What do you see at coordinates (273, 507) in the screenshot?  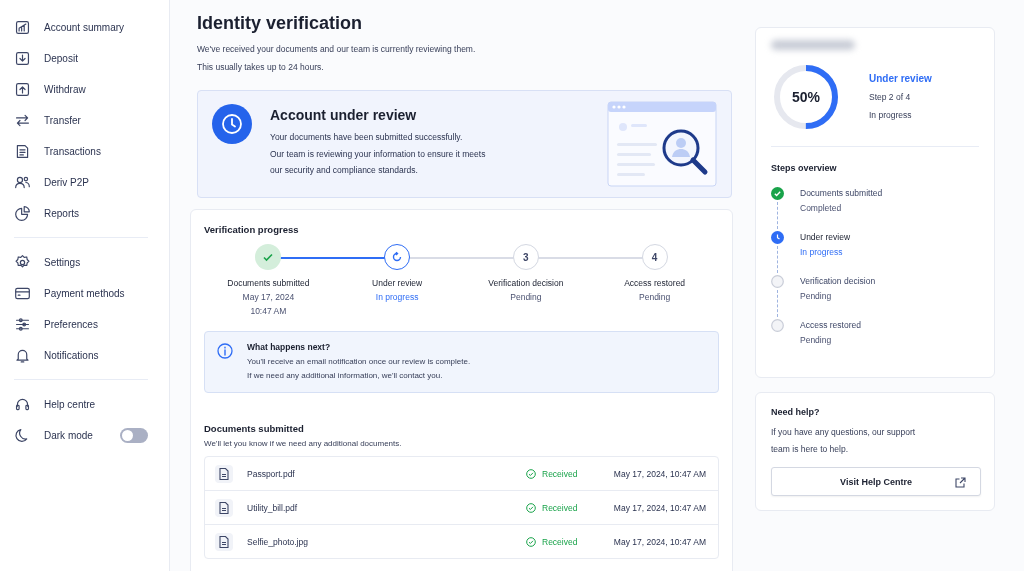 I see `file-name: Utility_bill.pdf` at bounding box center [273, 507].